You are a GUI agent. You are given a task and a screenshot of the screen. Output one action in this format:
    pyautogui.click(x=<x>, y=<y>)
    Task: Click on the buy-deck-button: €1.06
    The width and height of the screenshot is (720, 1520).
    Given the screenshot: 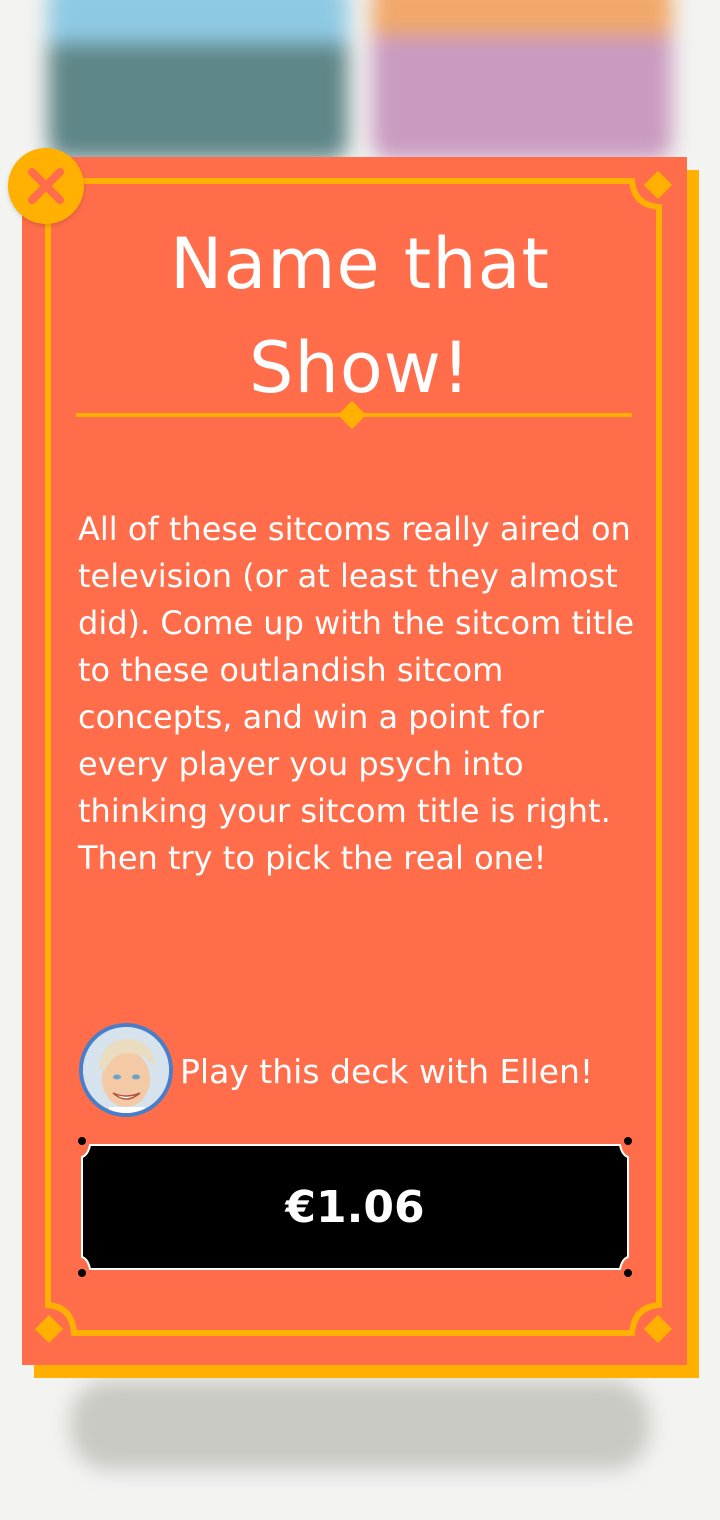 What is the action you would take?
    pyautogui.click(x=355, y=1207)
    